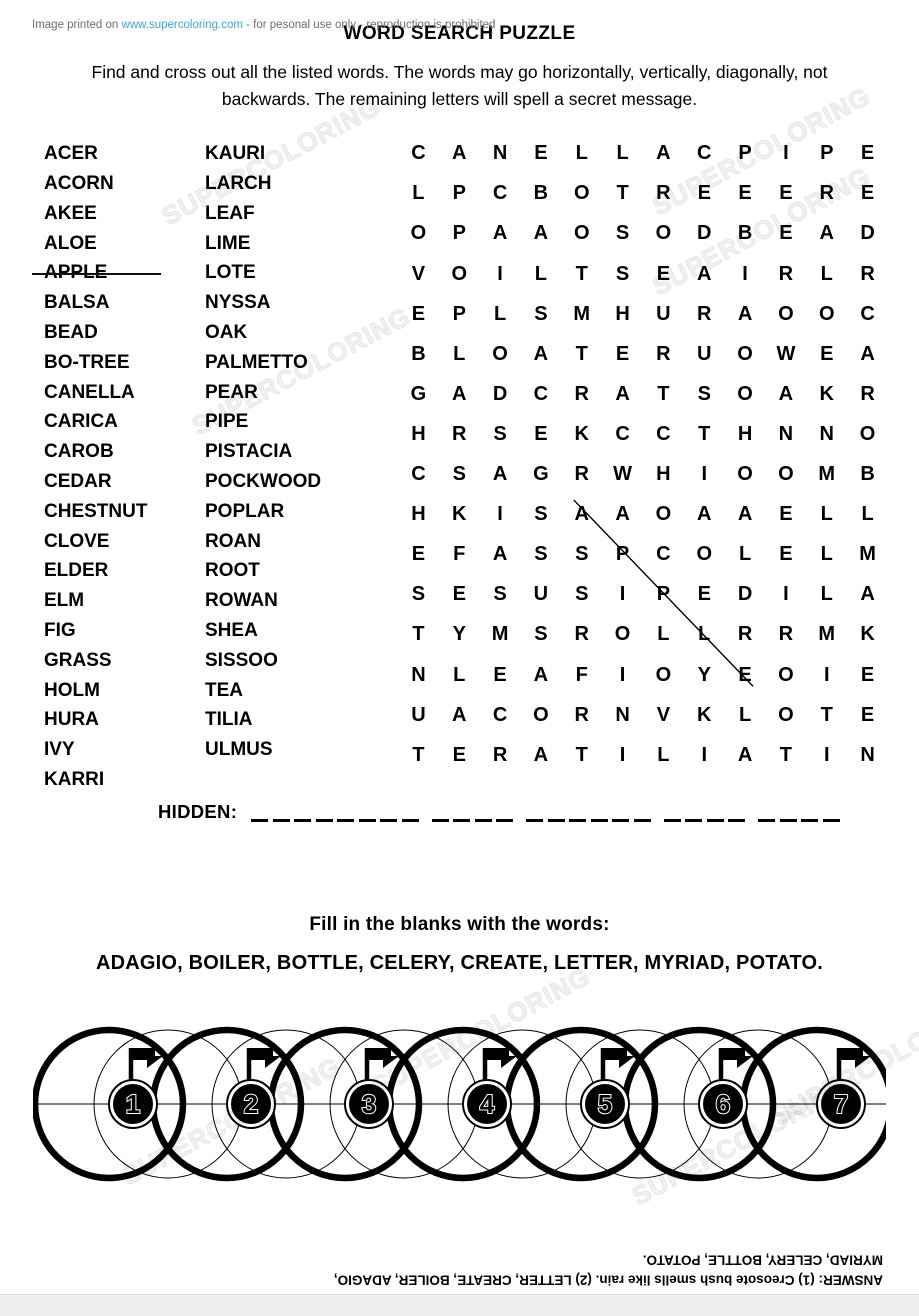  Describe the element at coordinates (95, 691) in the screenshot. I see `word-list-item: HOLM` at that location.